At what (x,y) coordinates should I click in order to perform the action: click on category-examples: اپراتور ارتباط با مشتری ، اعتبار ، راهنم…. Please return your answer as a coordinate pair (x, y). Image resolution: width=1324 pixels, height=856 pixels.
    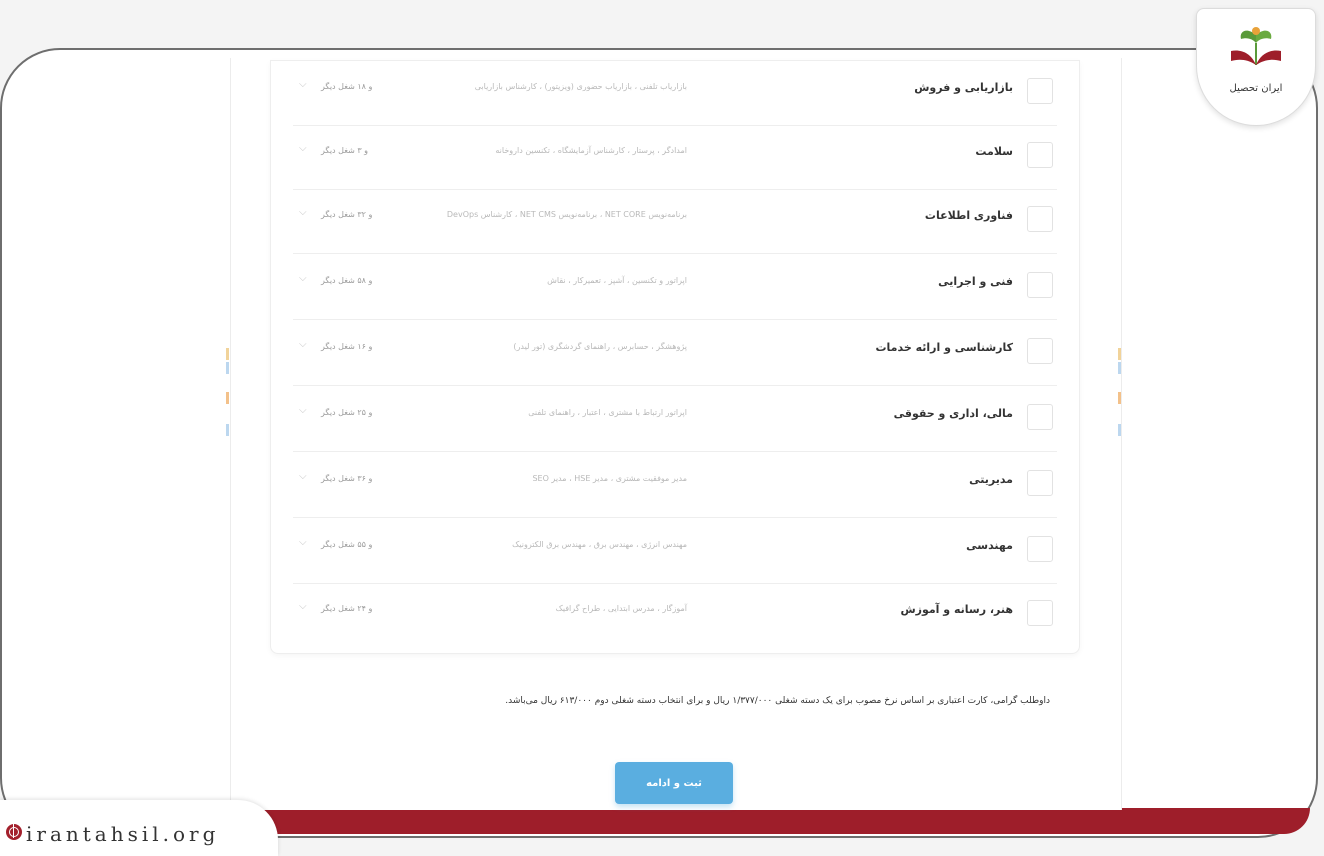
    Looking at the image, I should click on (607, 412).